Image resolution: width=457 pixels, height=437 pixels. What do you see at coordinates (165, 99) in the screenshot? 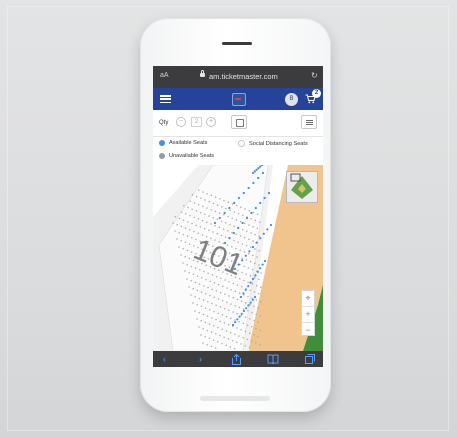
I see `menu-icon` at bounding box center [165, 99].